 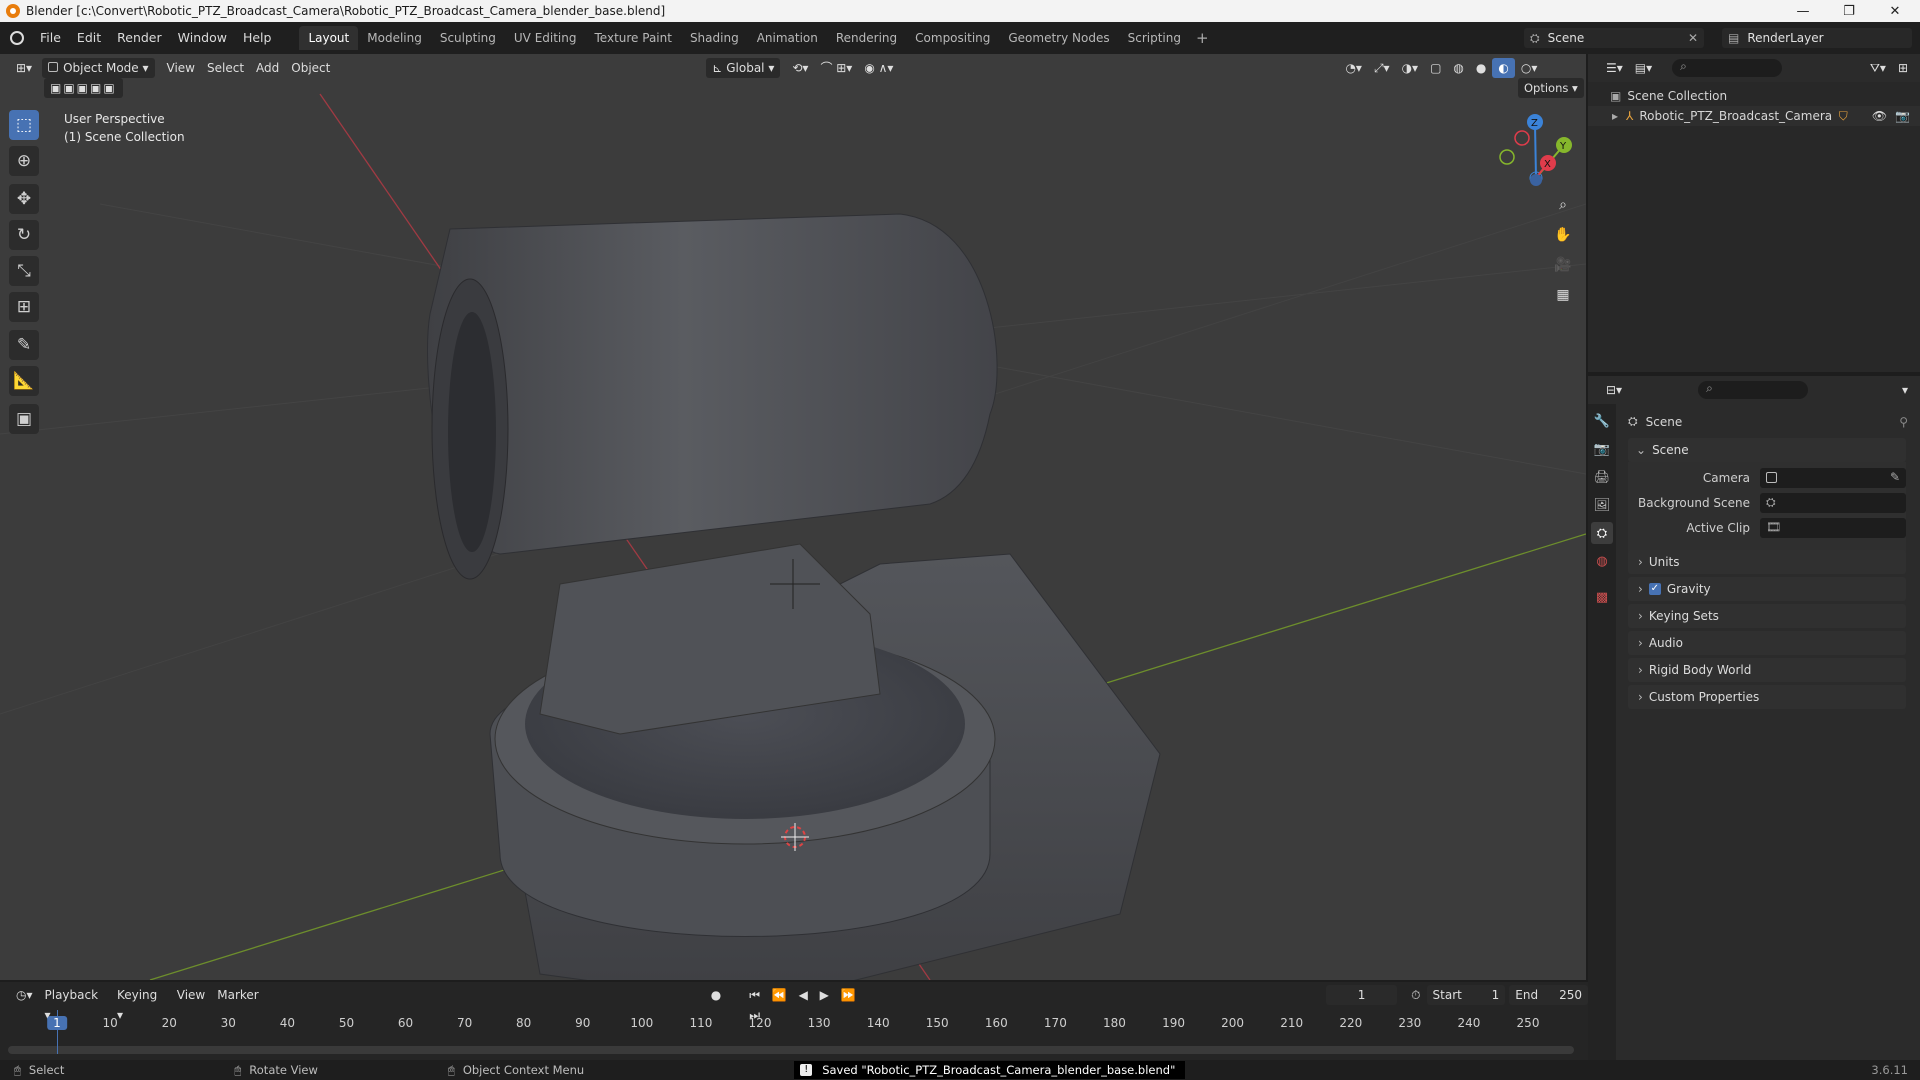 I want to click on active-clip-field: 🎞, so click(x=1833, y=528).